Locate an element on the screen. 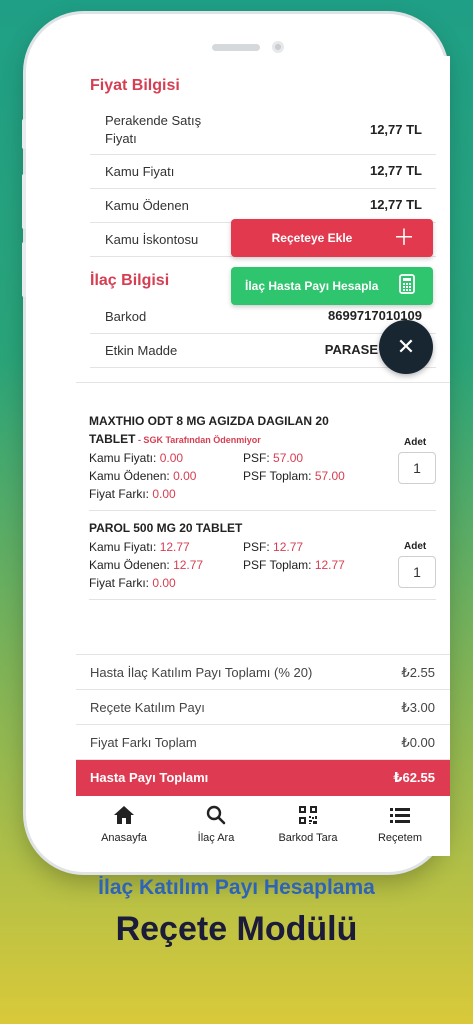  info-row-barkod: Barkod 8699717010109 is located at coordinates (263, 317).